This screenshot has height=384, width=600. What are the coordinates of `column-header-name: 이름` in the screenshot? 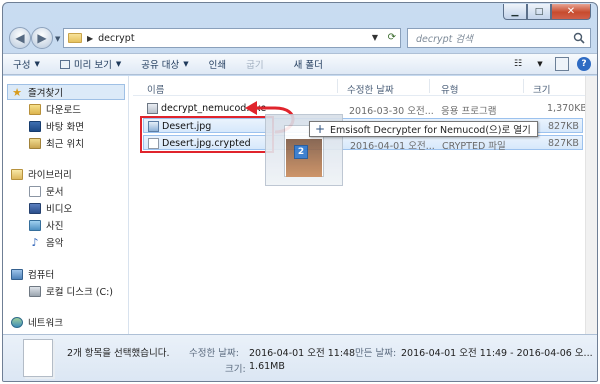 It's located at (155, 89).